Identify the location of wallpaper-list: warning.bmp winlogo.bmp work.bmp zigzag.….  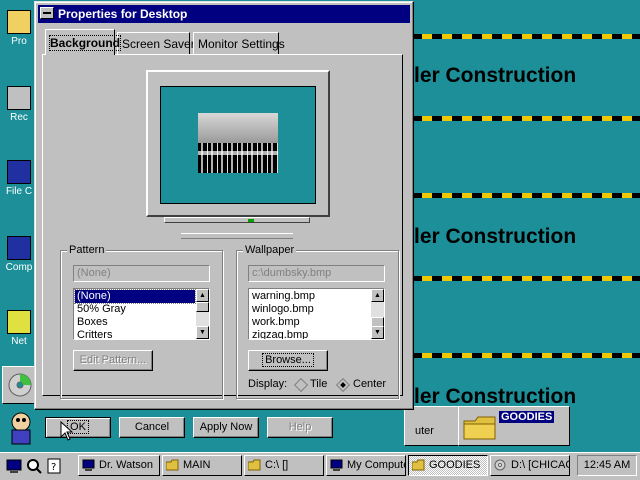
(316, 314).